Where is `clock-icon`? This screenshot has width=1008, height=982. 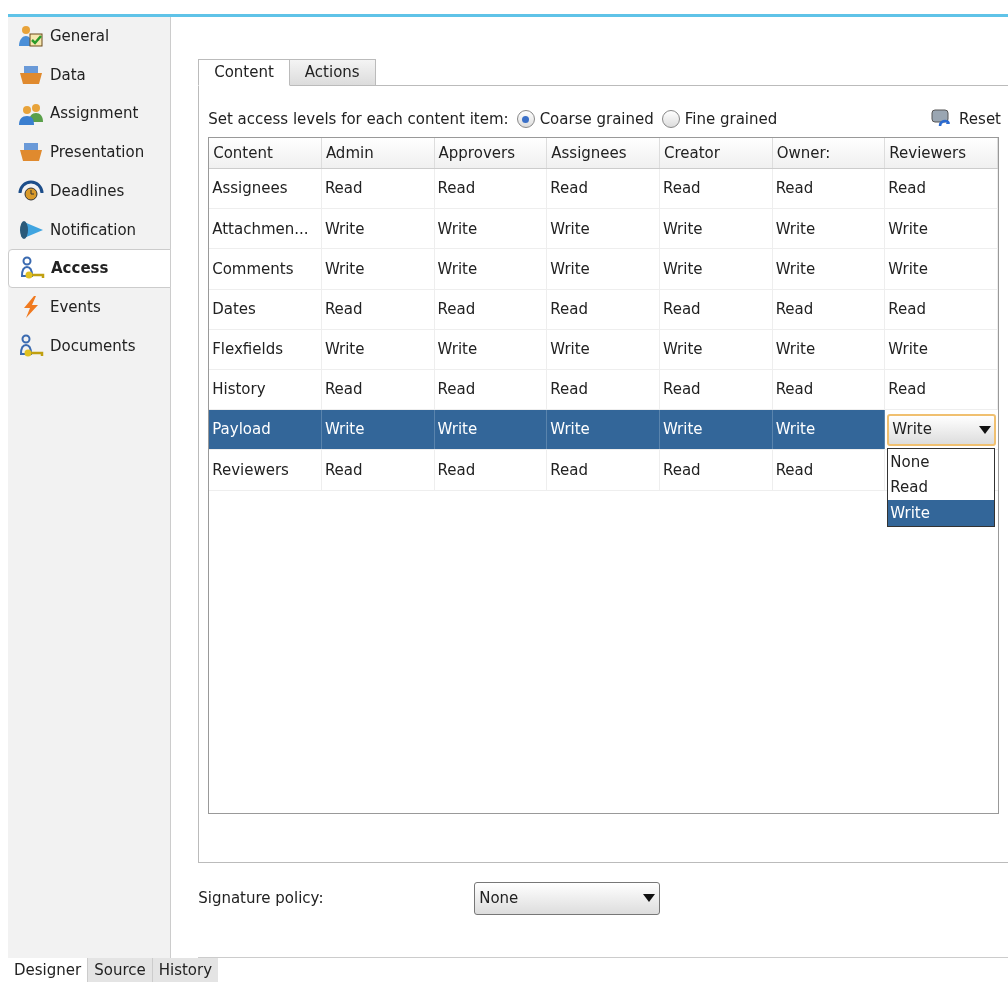
clock-icon is located at coordinates (31, 191).